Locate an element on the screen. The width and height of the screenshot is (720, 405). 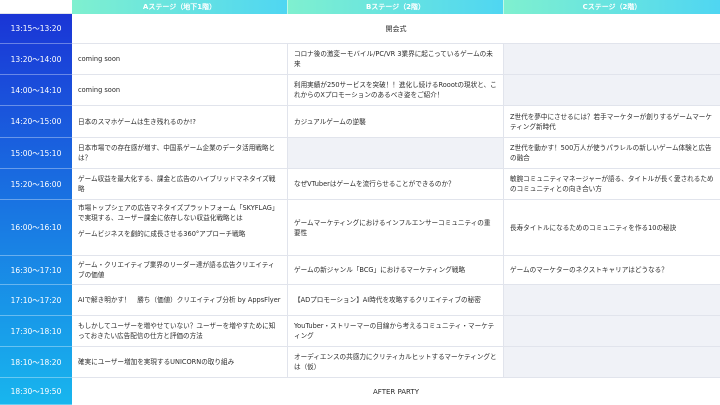
stage-header-row: Aステージ（地下1階） Bステージ（2階） Cステージ（2階） is located at coordinates (360, 7).